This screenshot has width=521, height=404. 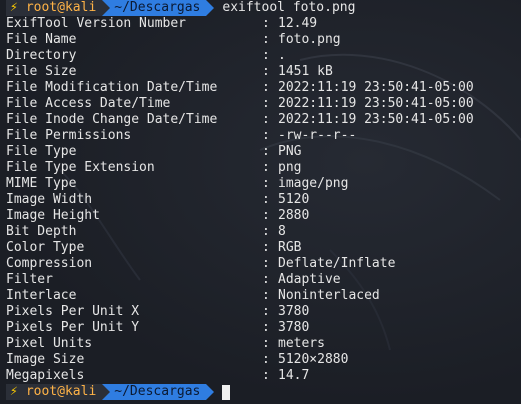 I want to click on exif-value: 3780, so click(x=294, y=327).